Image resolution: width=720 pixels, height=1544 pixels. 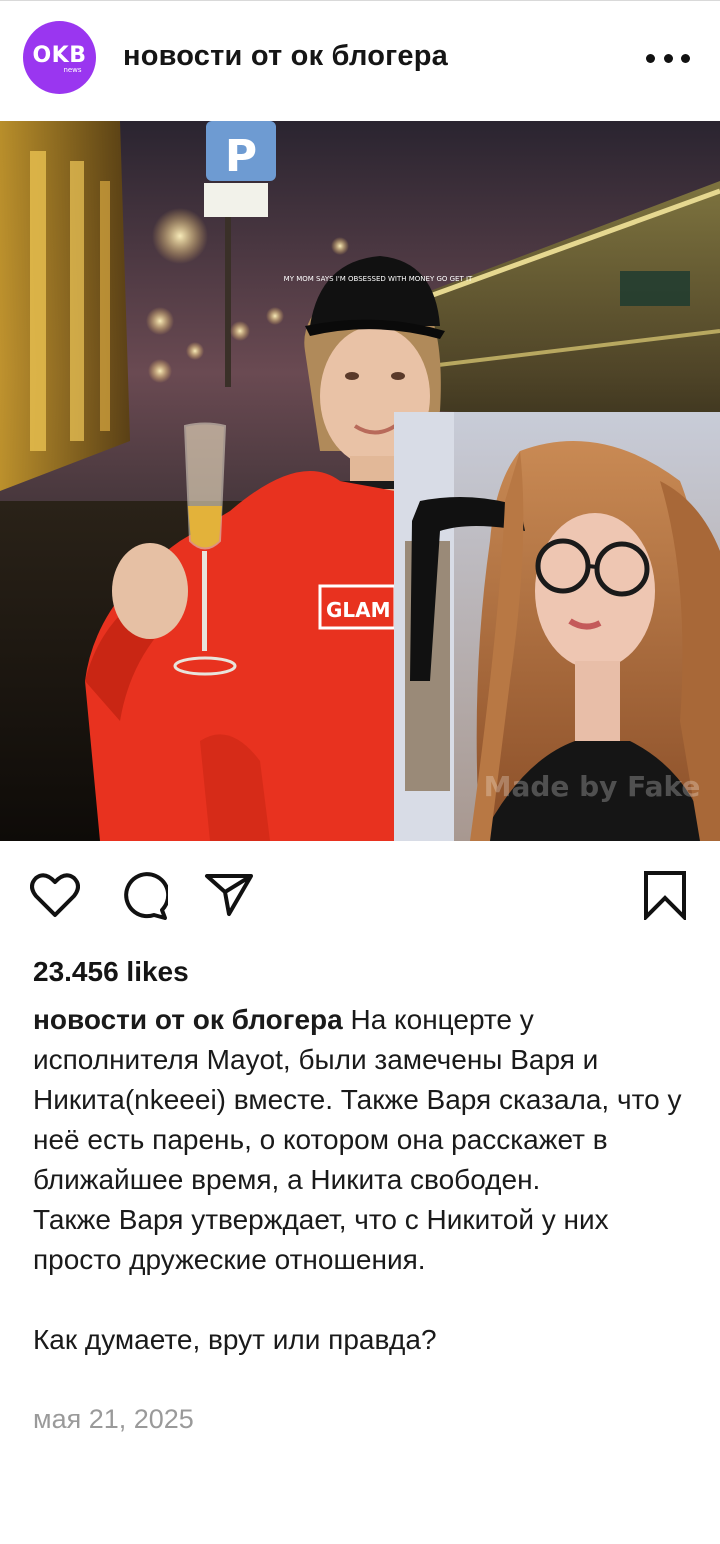 I want to click on watermark-text: Made by Fake, so click(x=592, y=786).